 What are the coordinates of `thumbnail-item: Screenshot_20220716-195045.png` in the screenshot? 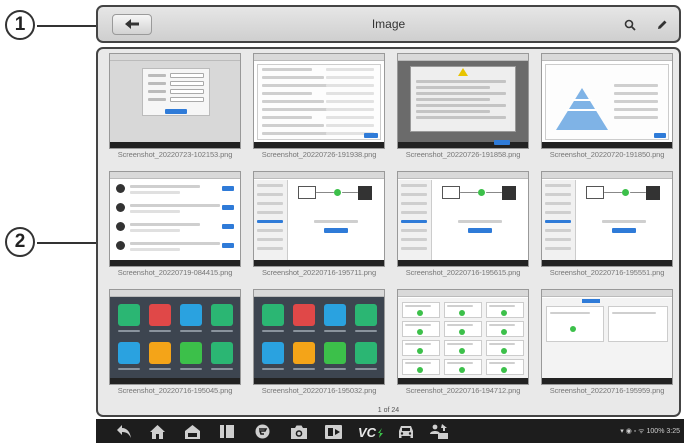 It's located at (175, 342).